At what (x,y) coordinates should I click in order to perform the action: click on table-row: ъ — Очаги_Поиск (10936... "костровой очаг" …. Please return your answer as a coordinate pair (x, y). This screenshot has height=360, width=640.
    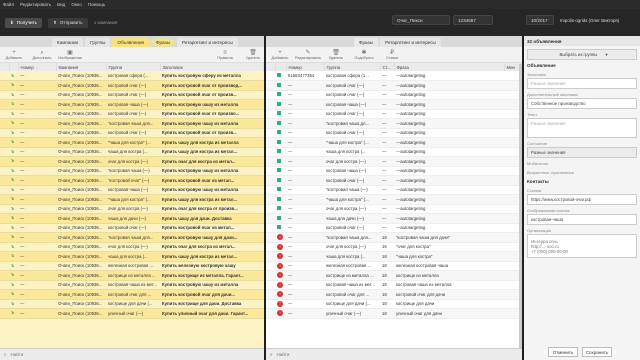
    Looking at the image, I should click on (132, 180).